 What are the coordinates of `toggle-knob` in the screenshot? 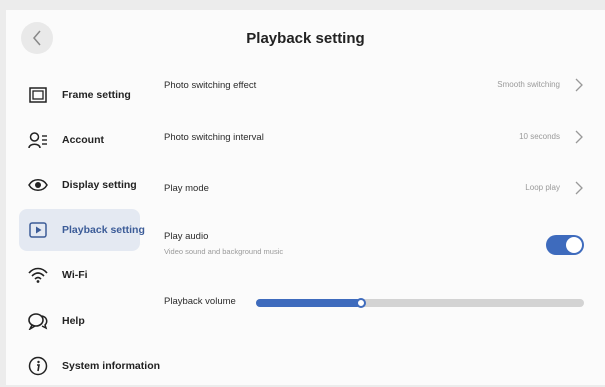 It's located at (574, 245).